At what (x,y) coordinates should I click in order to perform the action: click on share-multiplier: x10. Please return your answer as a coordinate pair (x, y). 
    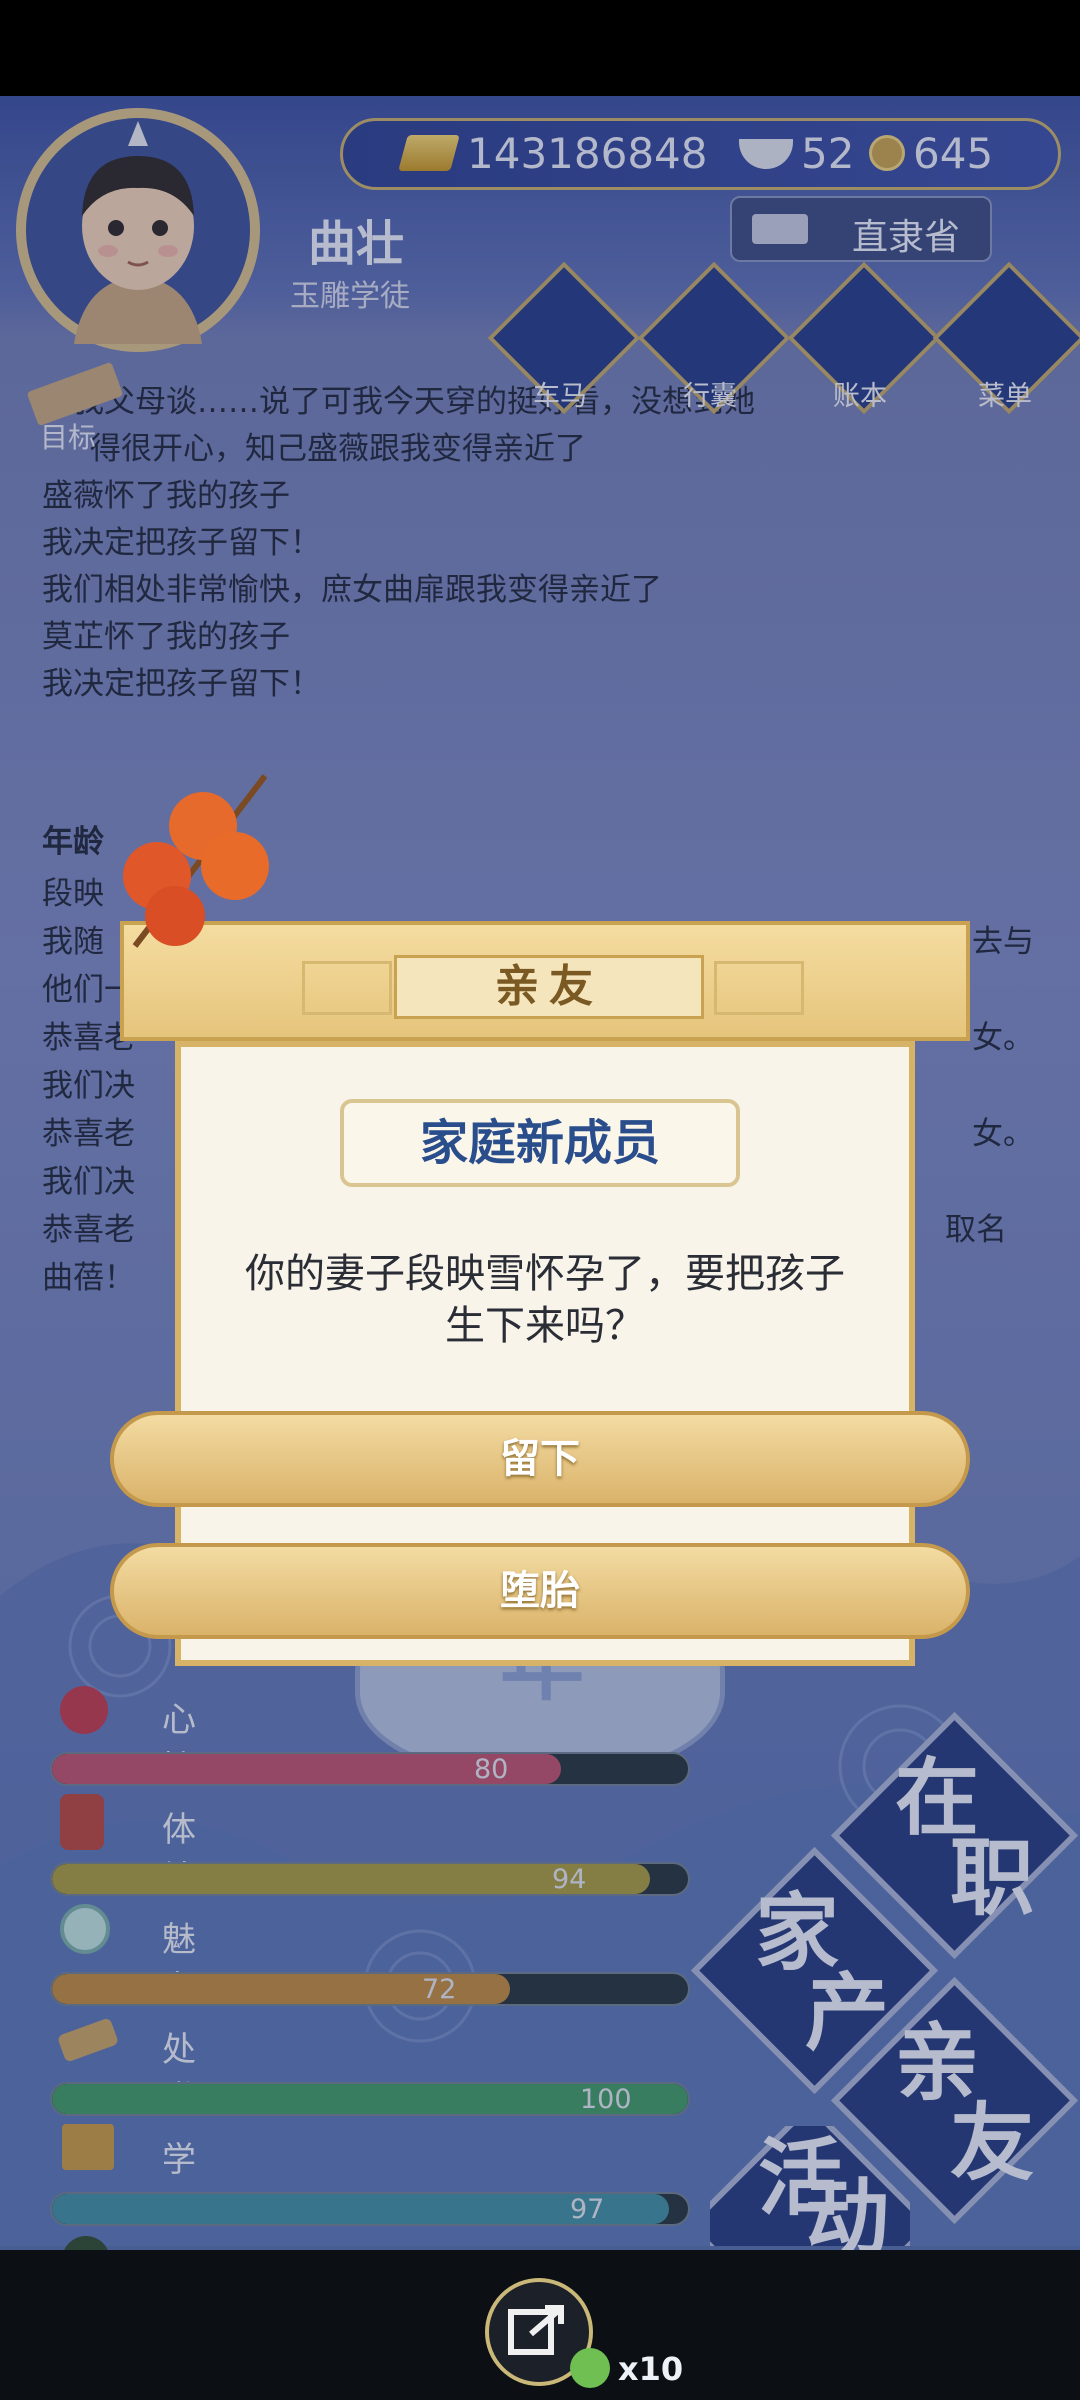
    Looking at the image, I should click on (651, 2369).